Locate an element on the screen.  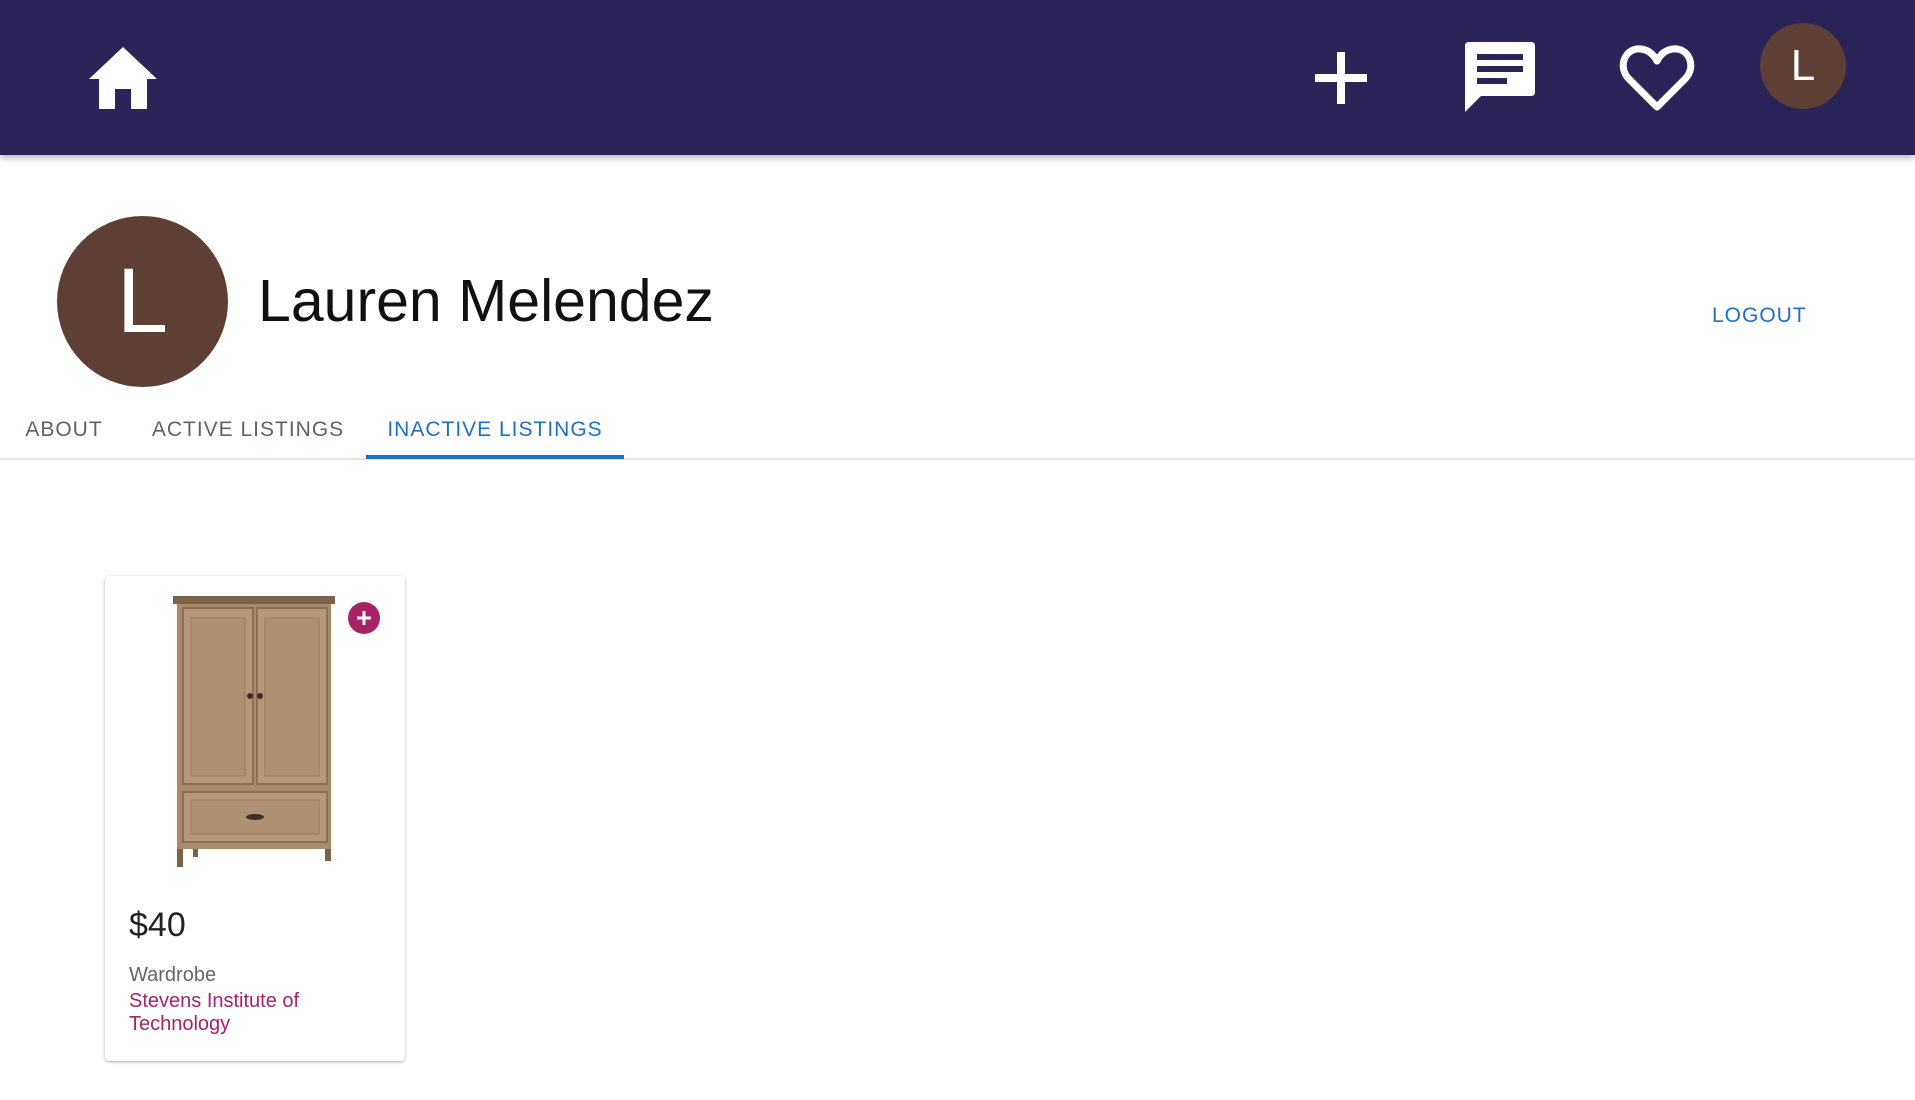
tab-inactive-listings: INACTIVE LISTINGS is located at coordinates (495, 430).